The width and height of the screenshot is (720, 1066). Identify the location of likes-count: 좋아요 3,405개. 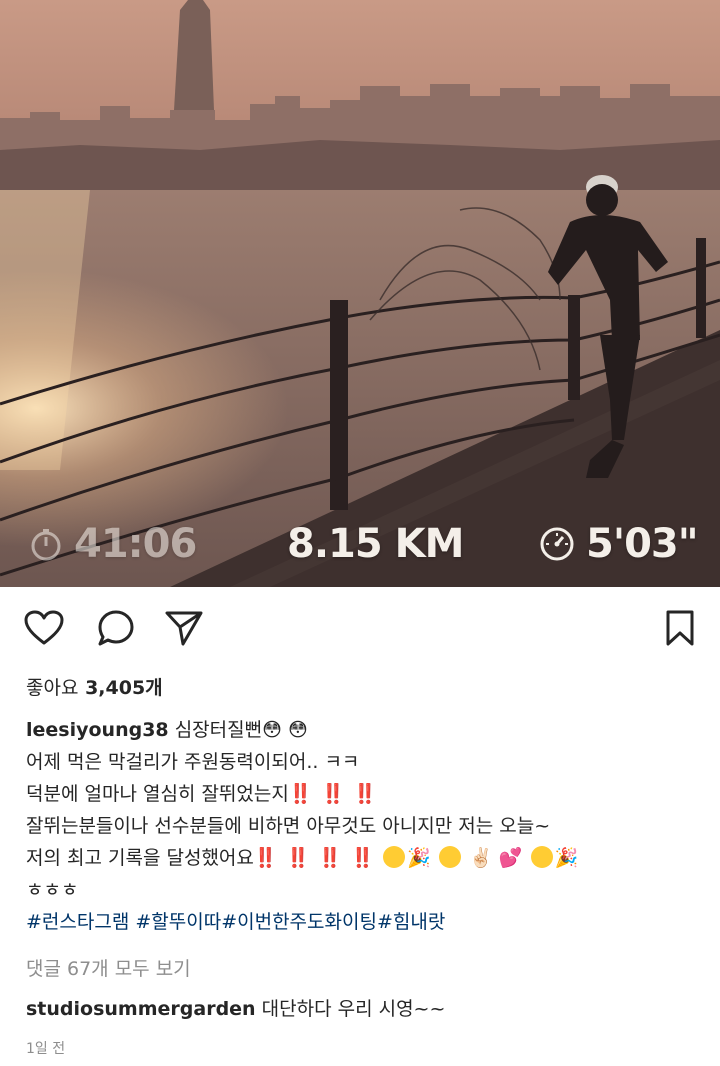
(94, 686).